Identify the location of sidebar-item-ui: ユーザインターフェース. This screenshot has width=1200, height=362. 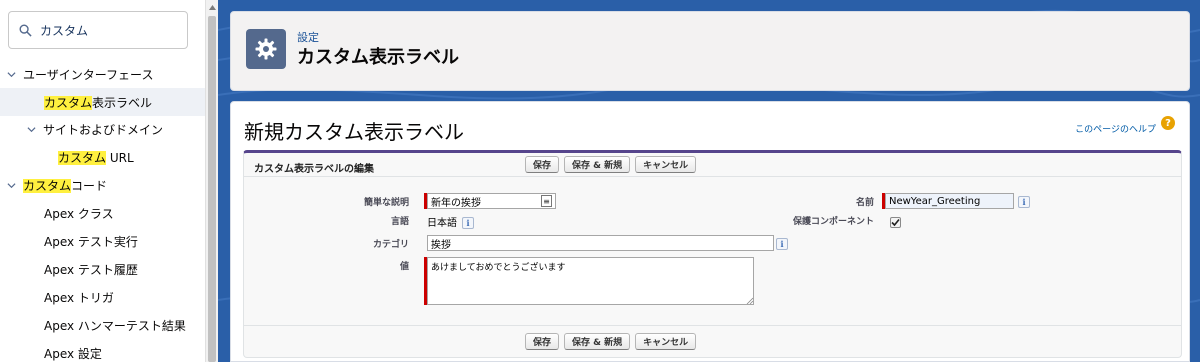
(102, 74).